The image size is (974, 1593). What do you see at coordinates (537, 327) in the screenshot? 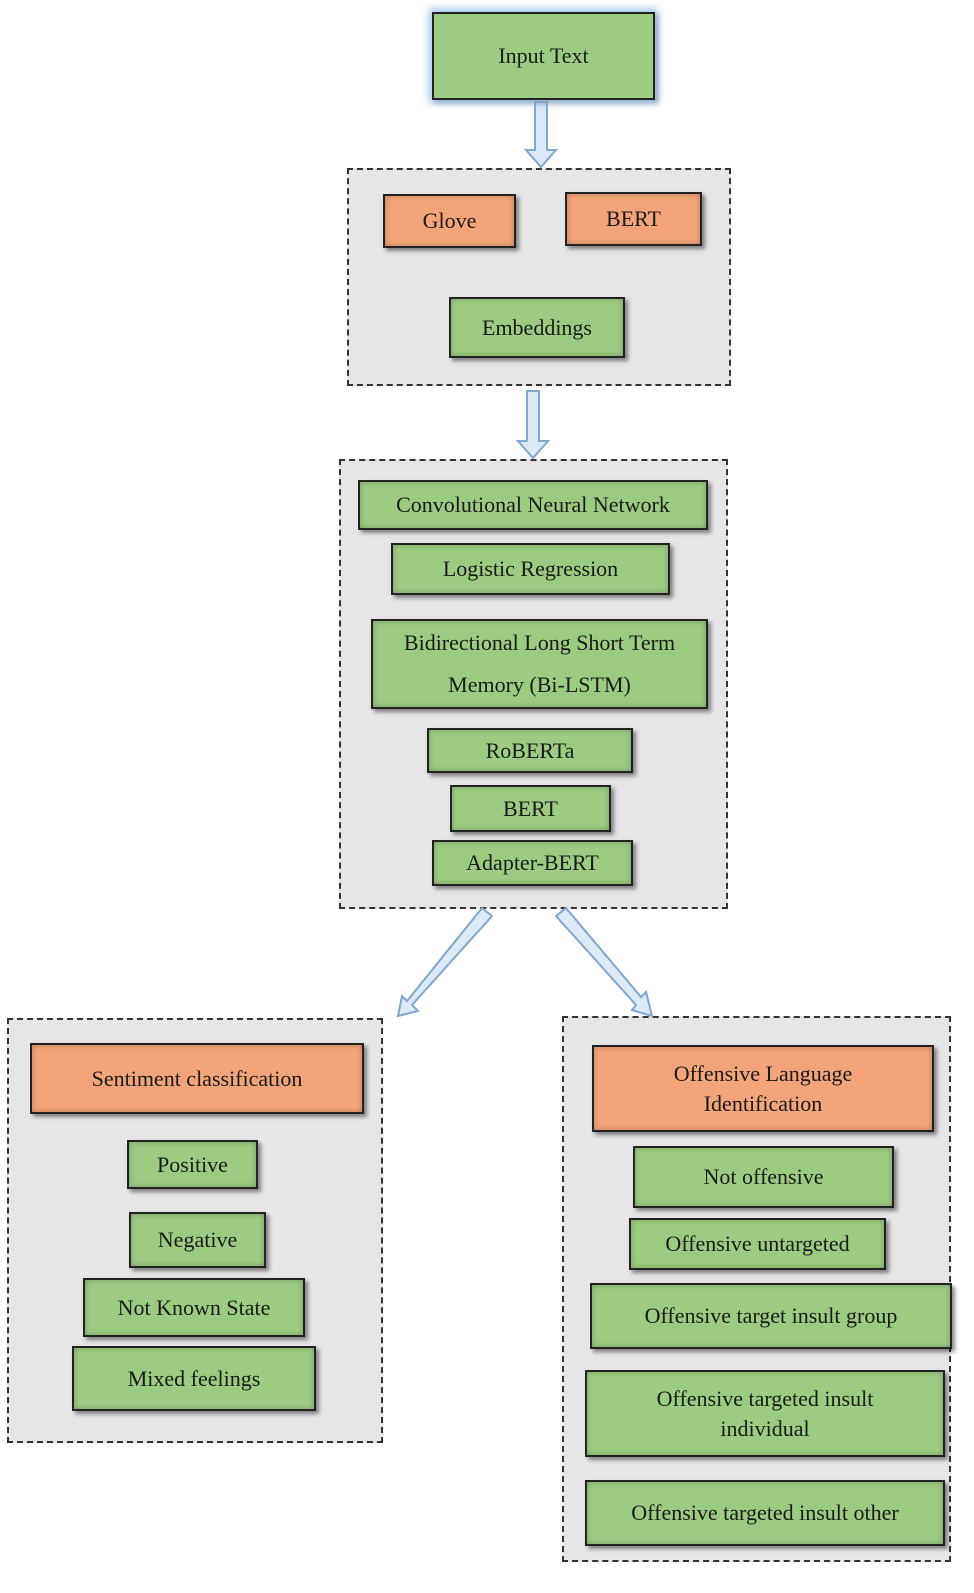
I see `embeddings-box: Embeddings` at bounding box center [537, 327].